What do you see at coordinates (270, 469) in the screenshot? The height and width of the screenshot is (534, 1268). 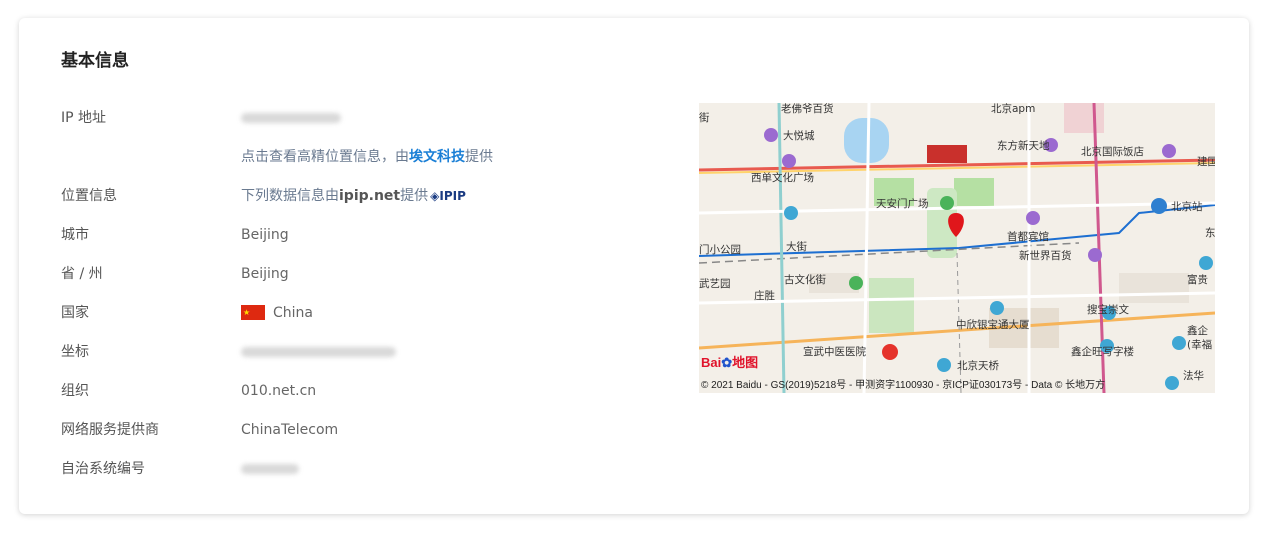 I see `asn-value-redacted` at bounding box center [270, 469].